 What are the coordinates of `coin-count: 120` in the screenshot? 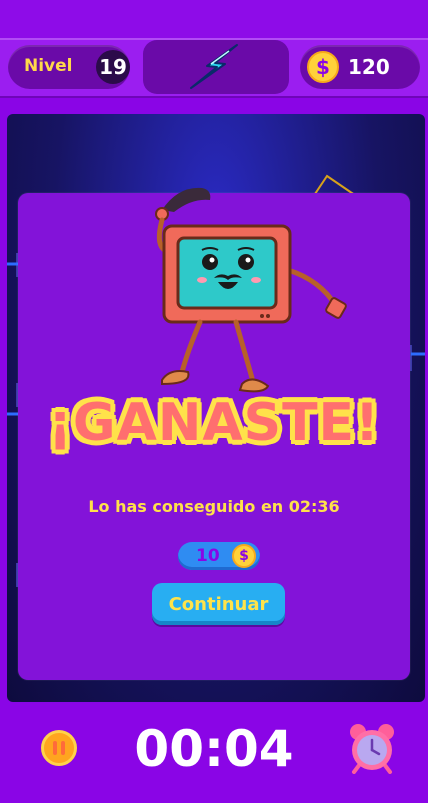 It's located at (369, 67).